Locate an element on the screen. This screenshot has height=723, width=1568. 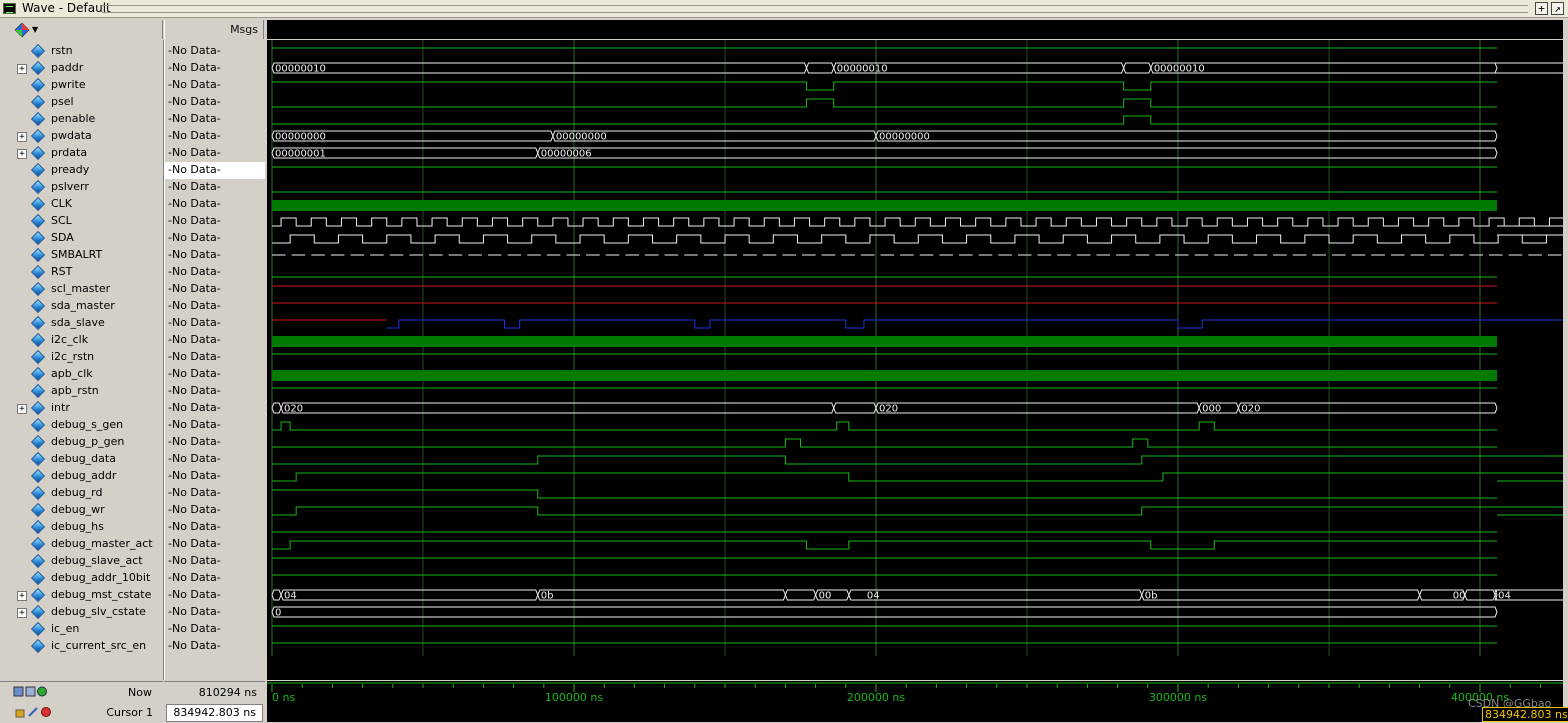
signal-row-ic_en: ic_en is located at coordinates (81, 629).